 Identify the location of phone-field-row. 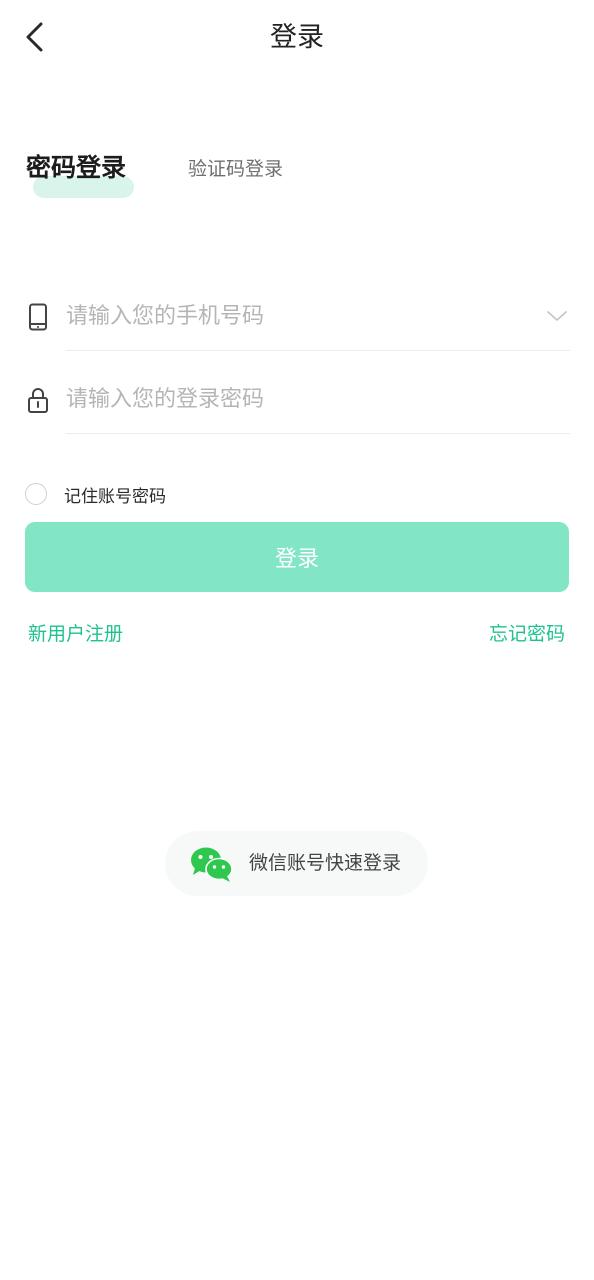
(297, 316).